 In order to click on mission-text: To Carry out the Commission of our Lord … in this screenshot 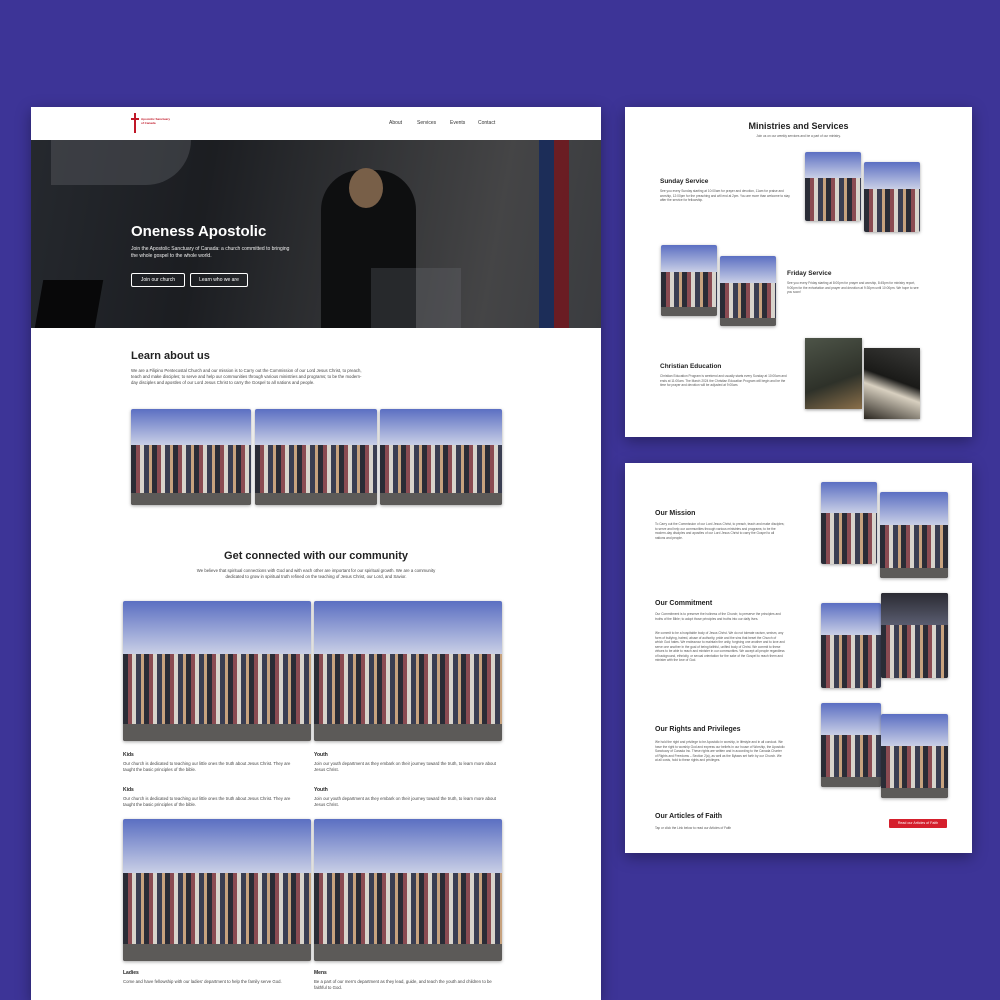, I will do `click(720, 531)`.